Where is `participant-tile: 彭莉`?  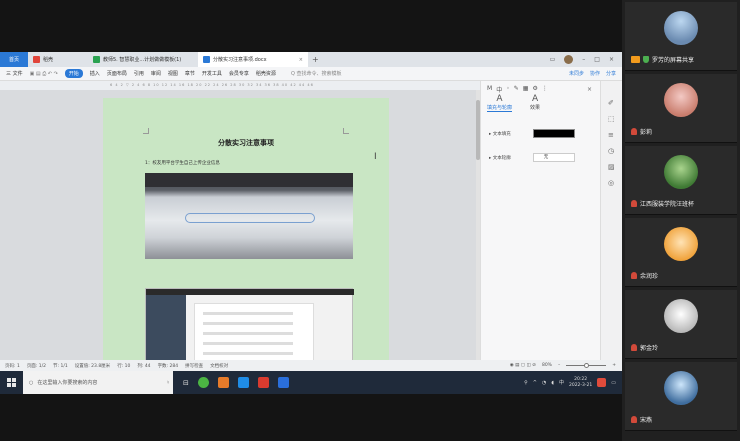 participant-tile: 彭莉 is located at coordinates (681, 108).